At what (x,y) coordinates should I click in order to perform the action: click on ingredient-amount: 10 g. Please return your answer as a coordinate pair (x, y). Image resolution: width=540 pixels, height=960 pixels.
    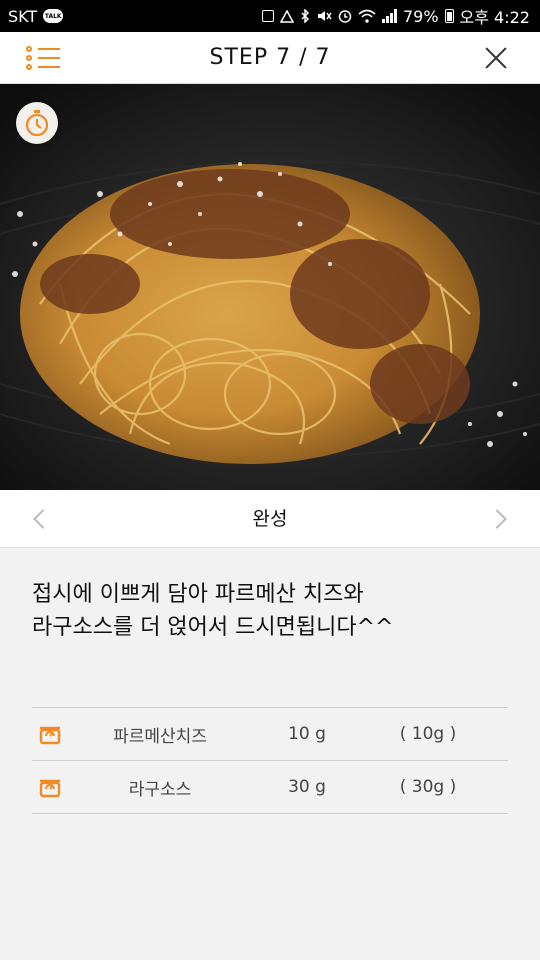
    Looking at the image, I should click on (307, 734).